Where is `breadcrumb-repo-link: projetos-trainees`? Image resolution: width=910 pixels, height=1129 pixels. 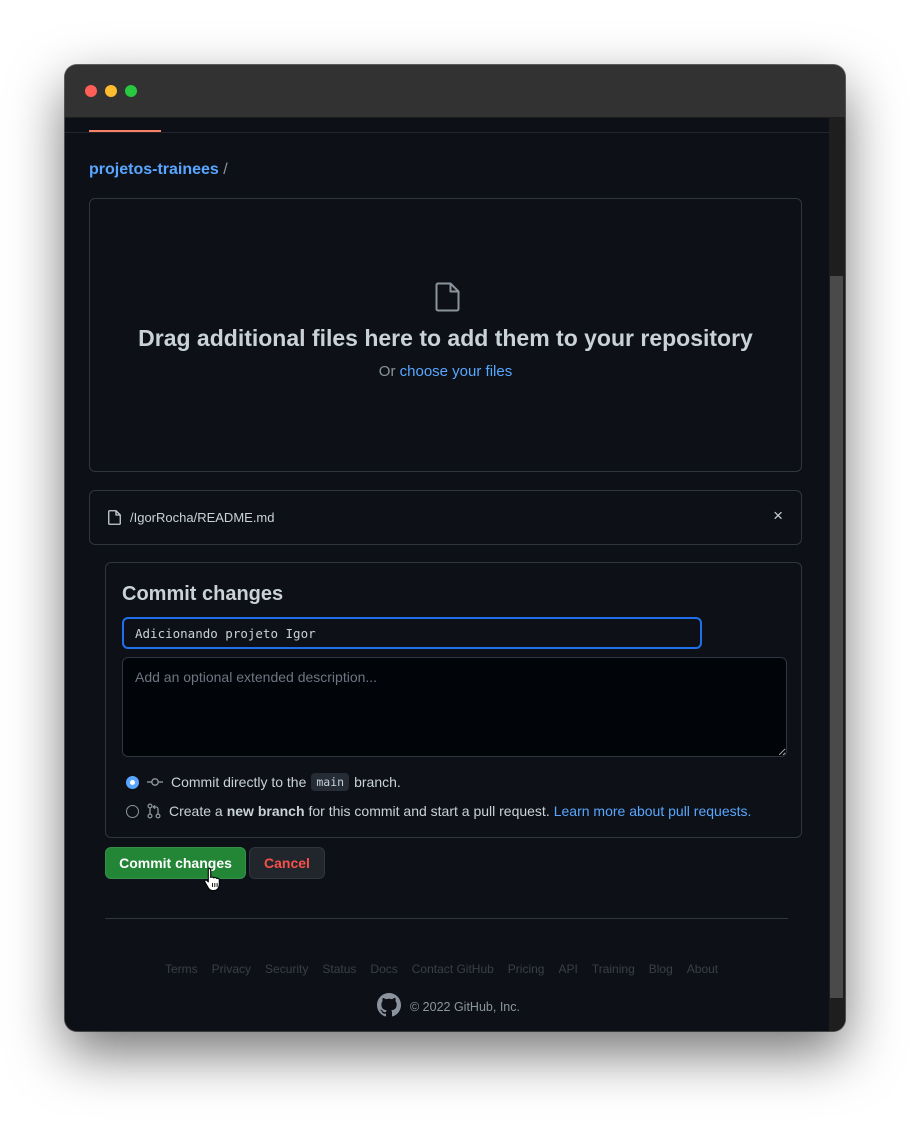 breadcrumb-repo-link: projetos-trainees is located at coordinates (154, 169).